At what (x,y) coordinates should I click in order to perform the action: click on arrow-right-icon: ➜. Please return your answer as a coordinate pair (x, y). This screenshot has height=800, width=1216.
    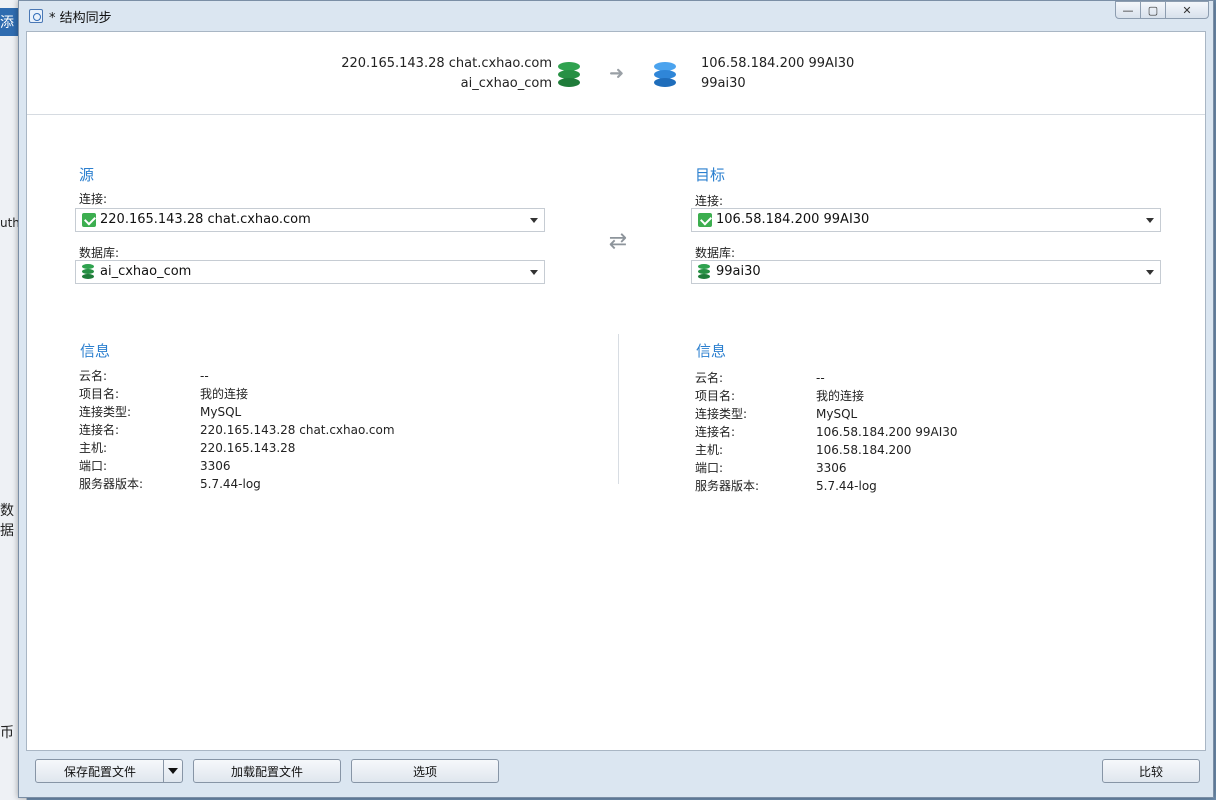
    Looking at the image, I should click on (617, 73).